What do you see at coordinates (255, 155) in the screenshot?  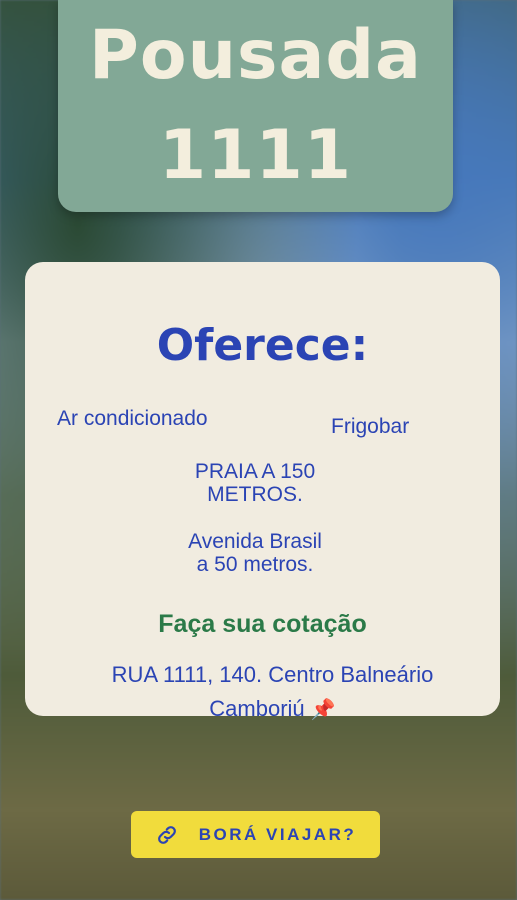 I see `title-line-2: 1111` at bounding box center [255, 155].